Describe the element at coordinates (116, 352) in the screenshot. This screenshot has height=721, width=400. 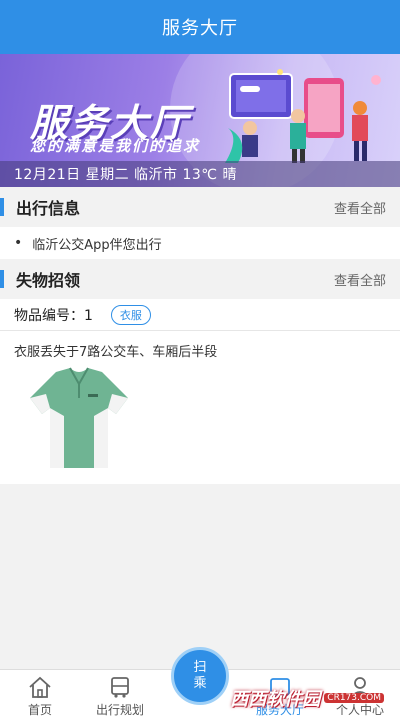
I see `lost-item-description: 衣服丢失于7路公交车、车厢后半段` at that location.